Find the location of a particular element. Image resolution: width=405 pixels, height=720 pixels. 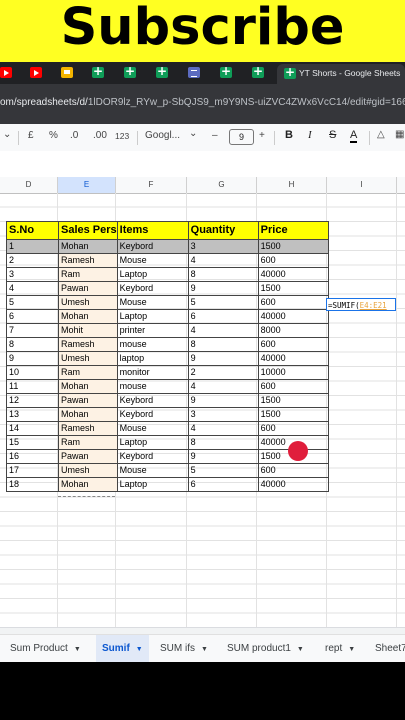

table-cell: 15 is located at coordinates (32, 442).